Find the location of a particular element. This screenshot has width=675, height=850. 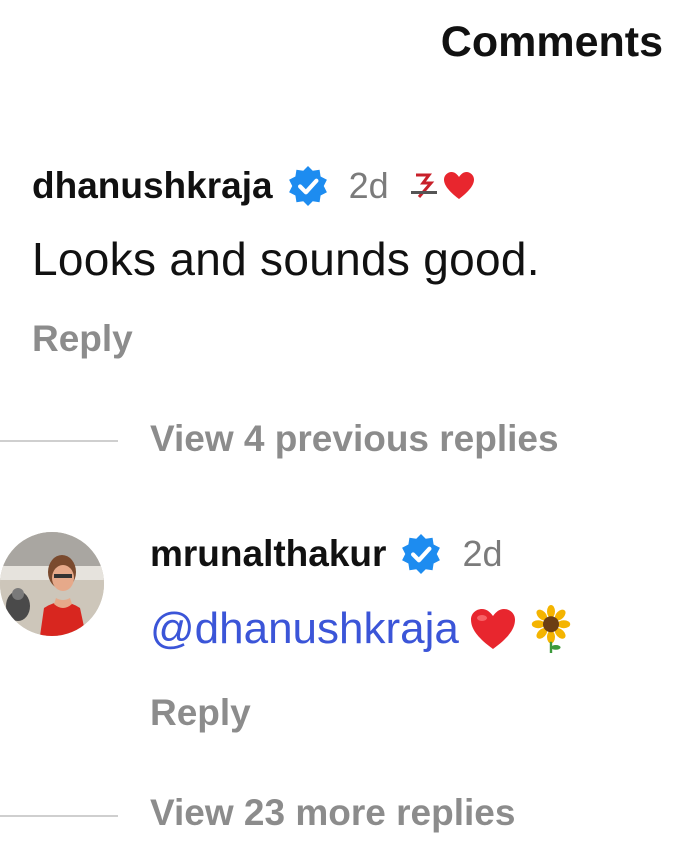

bio-badges is located at coordinates (441, 186).